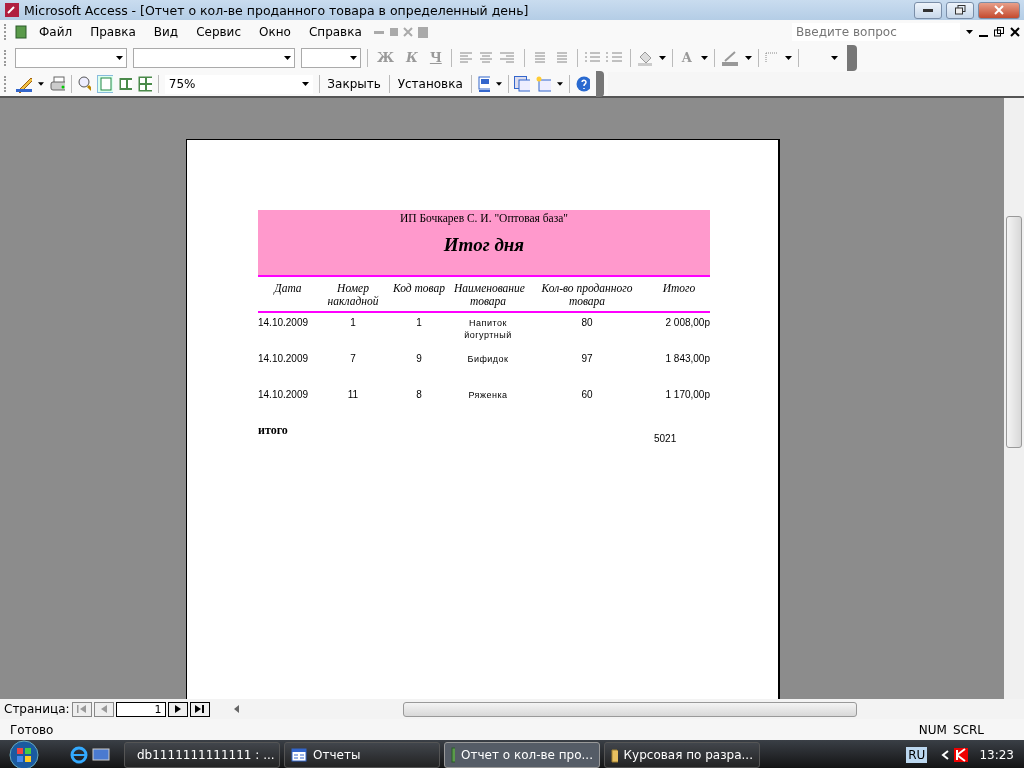  Describe the element at coordinates (488, 329) in the screenshot. I see `table-cell-text: Напиток йогуртный` at that location.